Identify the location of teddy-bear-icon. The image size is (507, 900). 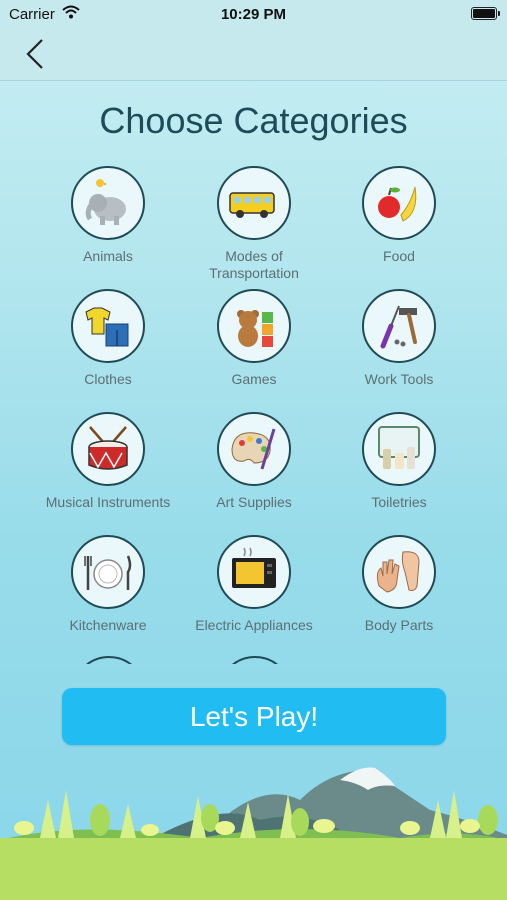
(254, 326).